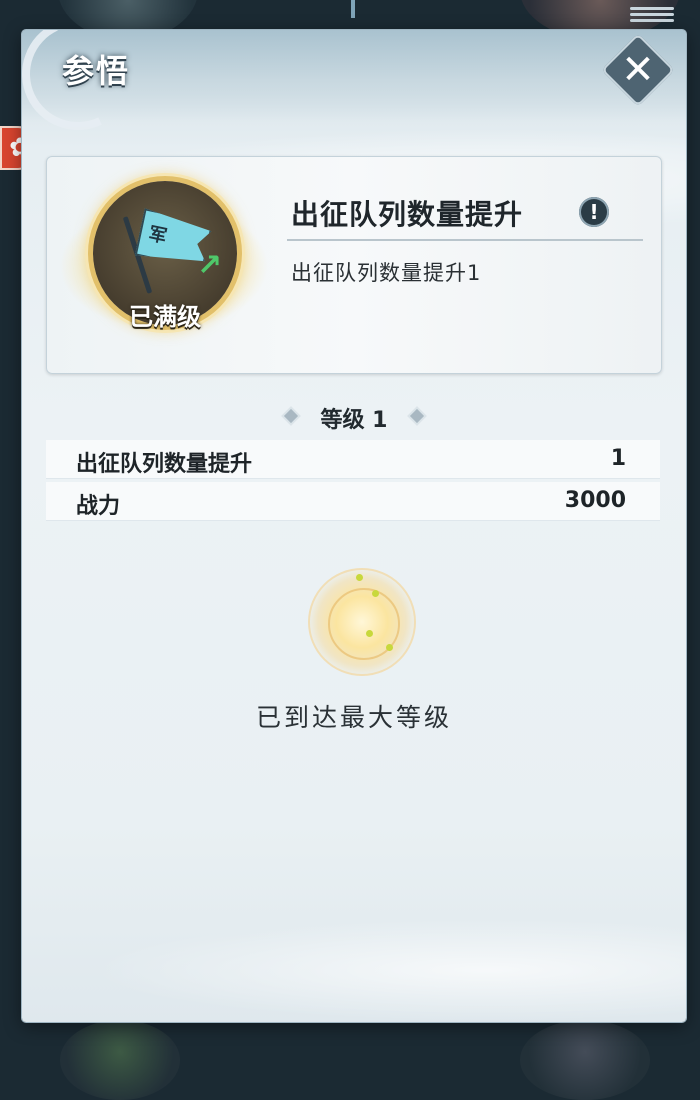 Image resolution: width=700 pixels, height=1100 pixels. What do you see at coordinates (353, 717) in the screenshot?
I see `max-level-message: 已到达最大等级` at bounding box center [353, 717].